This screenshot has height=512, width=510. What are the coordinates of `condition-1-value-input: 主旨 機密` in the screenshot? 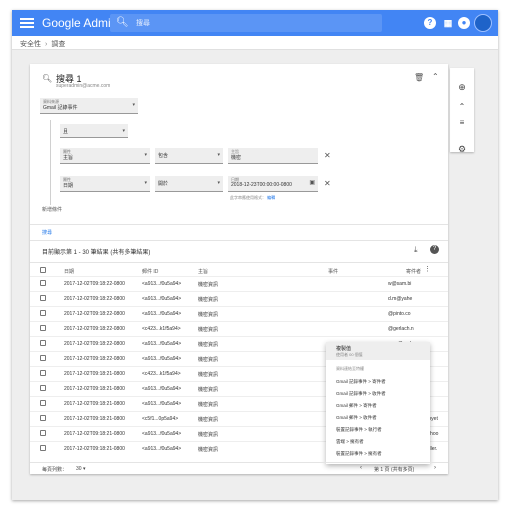 It's located at (273, 156).